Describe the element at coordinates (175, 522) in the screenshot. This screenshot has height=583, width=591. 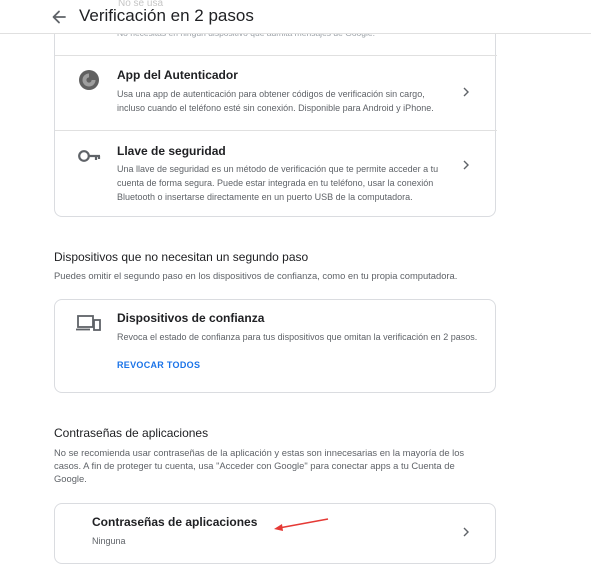
I see `app-passwords-title: Contraseñas de aplicaciones` at that location.